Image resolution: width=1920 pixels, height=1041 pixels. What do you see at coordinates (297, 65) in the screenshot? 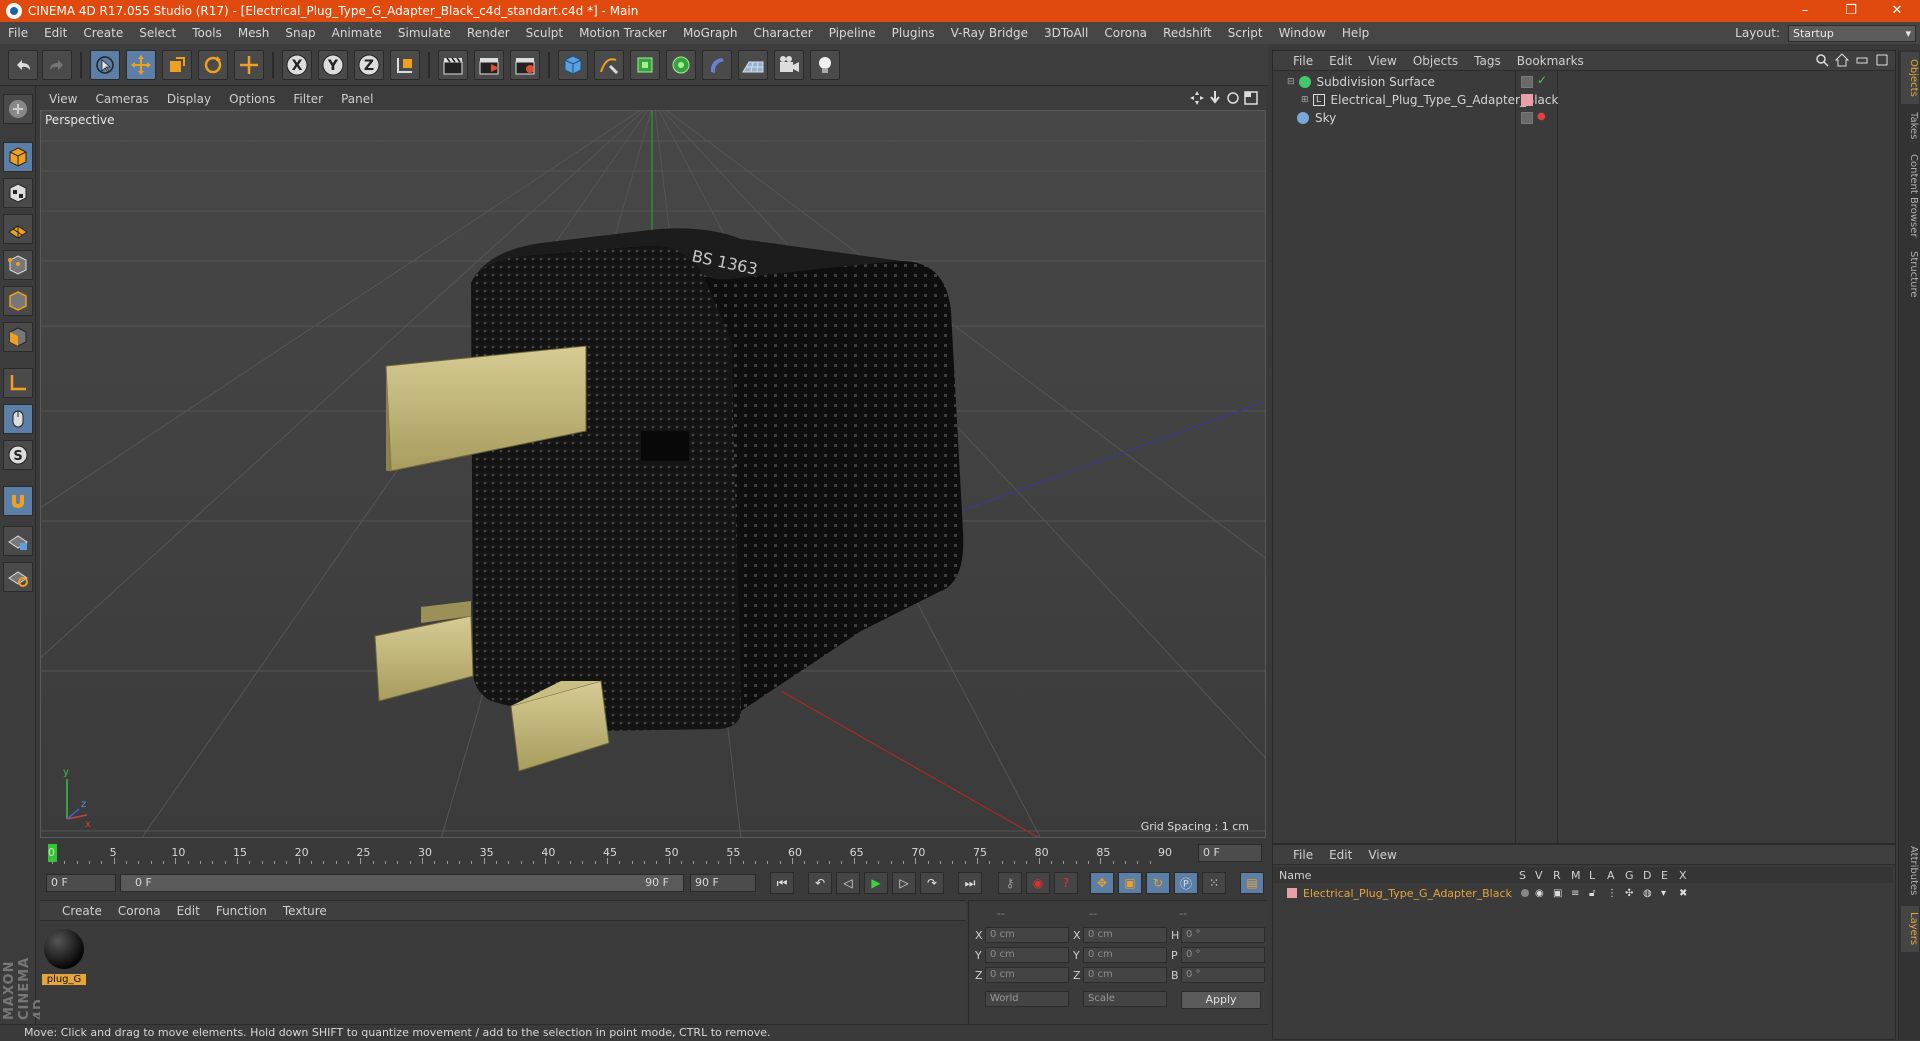
I see `x-axis-lock-button: X` at bounding box center [297, 65].